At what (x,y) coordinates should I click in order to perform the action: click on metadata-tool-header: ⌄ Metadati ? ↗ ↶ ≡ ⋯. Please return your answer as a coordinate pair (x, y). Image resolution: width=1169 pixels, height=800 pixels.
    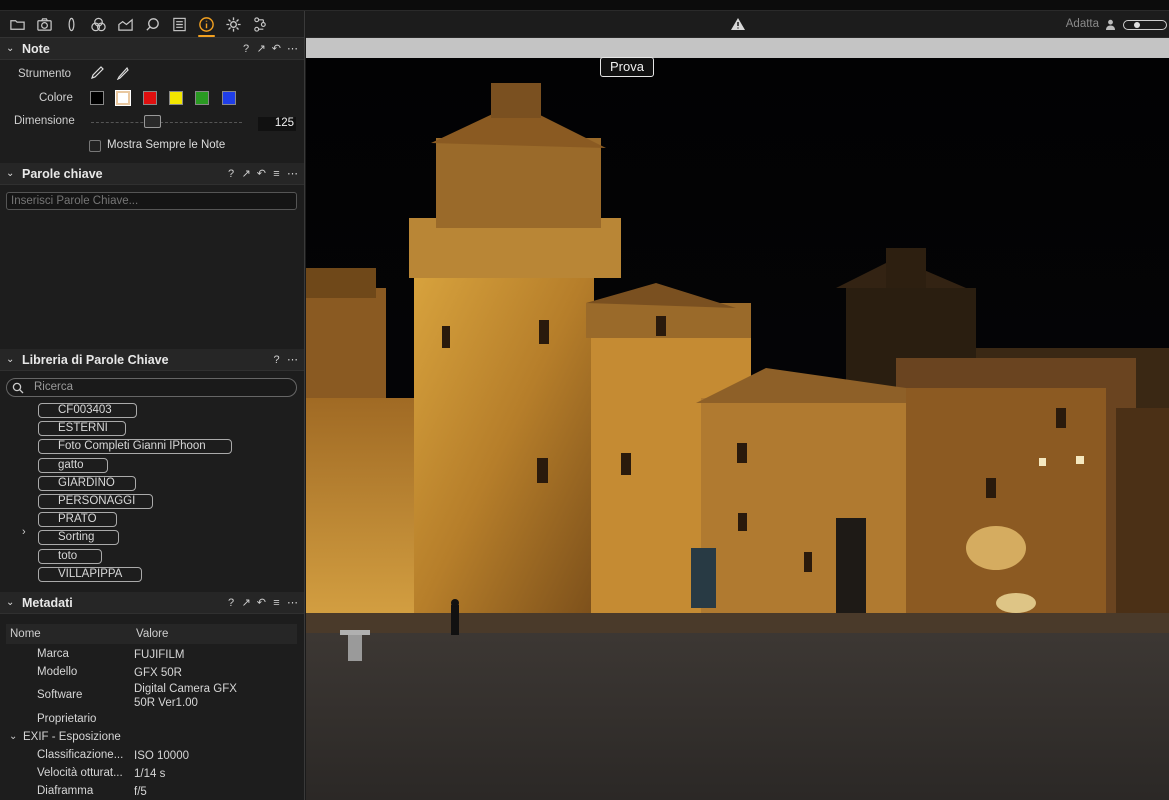
    Looking at the image, I should click on (152, 603).